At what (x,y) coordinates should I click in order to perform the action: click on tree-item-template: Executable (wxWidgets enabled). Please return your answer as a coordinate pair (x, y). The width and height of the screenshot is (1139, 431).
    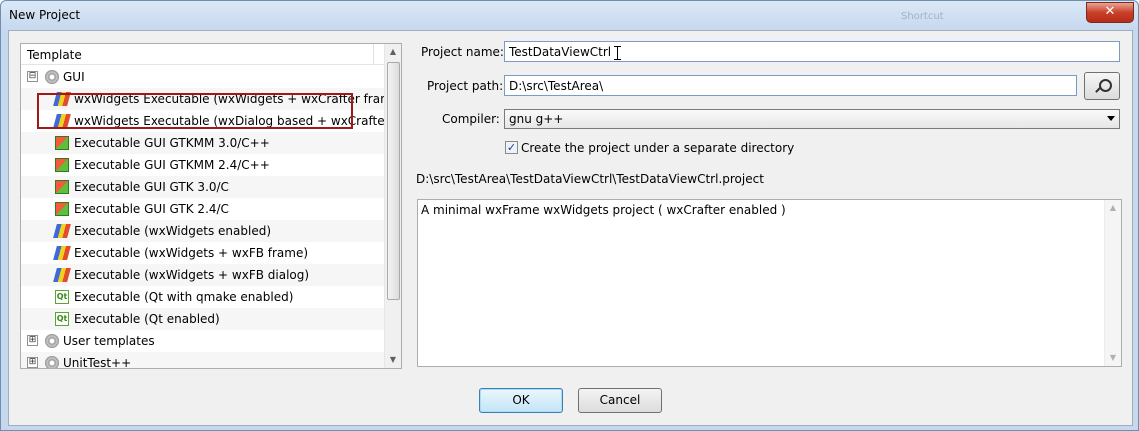
    Looking at the image, I should click on (203, 231).